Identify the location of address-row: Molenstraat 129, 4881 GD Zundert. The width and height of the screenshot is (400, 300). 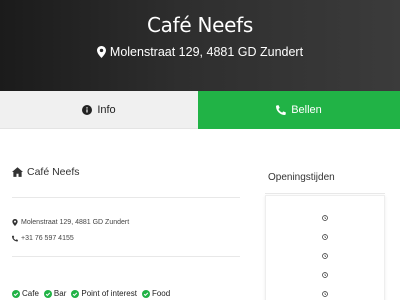
(70, 222).